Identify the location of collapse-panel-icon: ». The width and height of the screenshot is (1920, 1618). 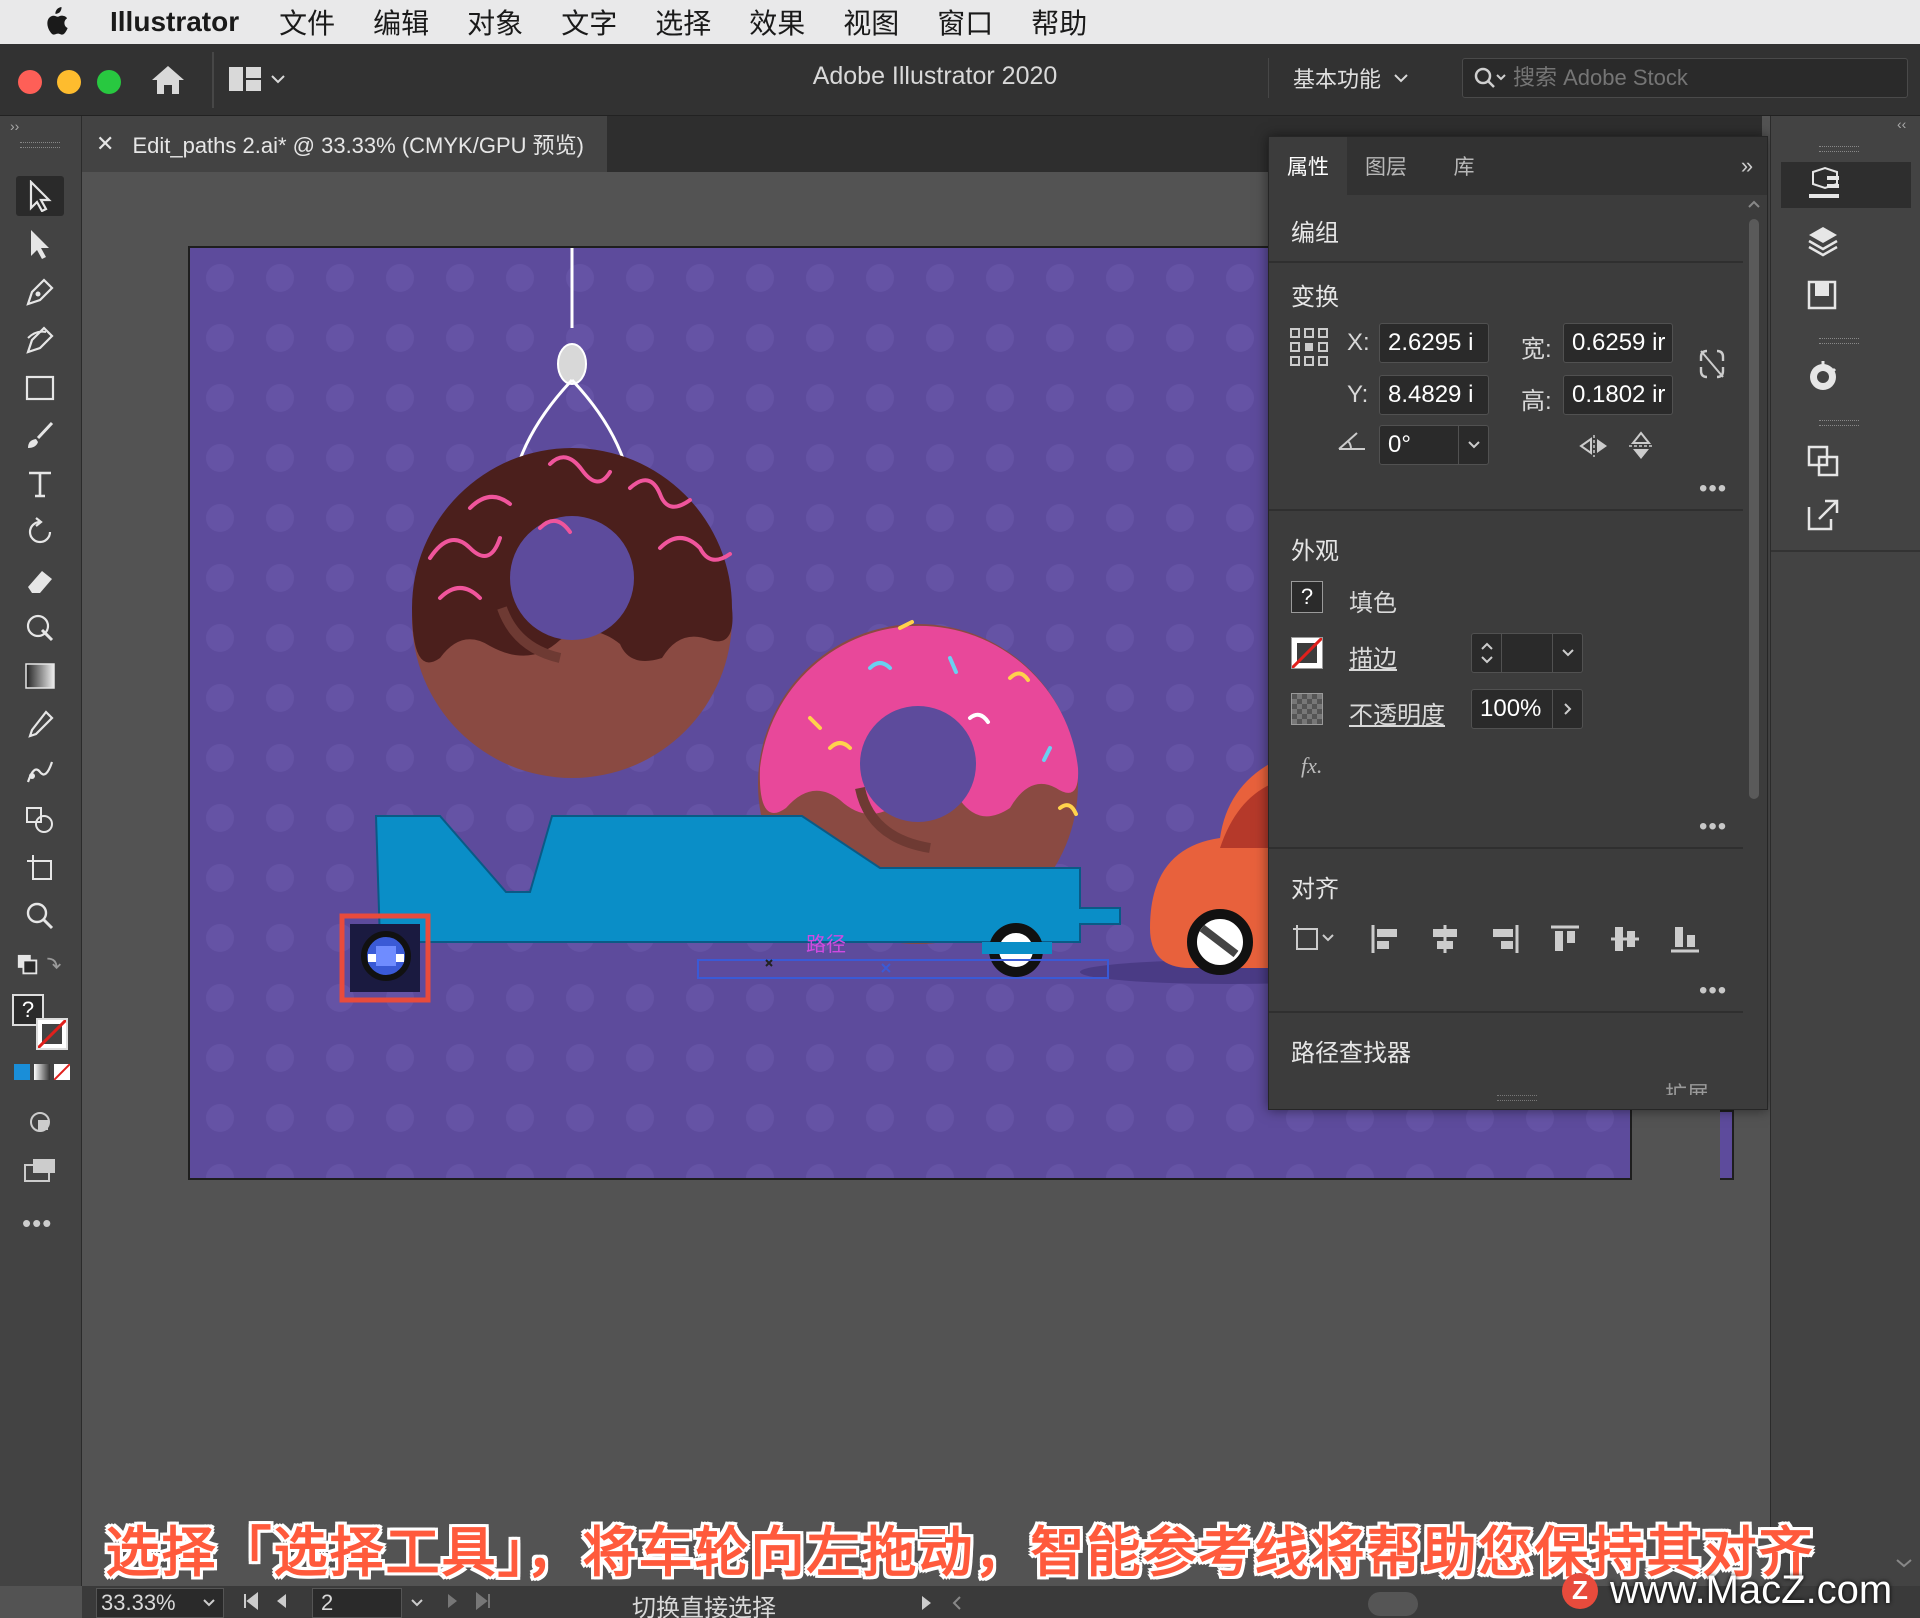
(1747, 166).